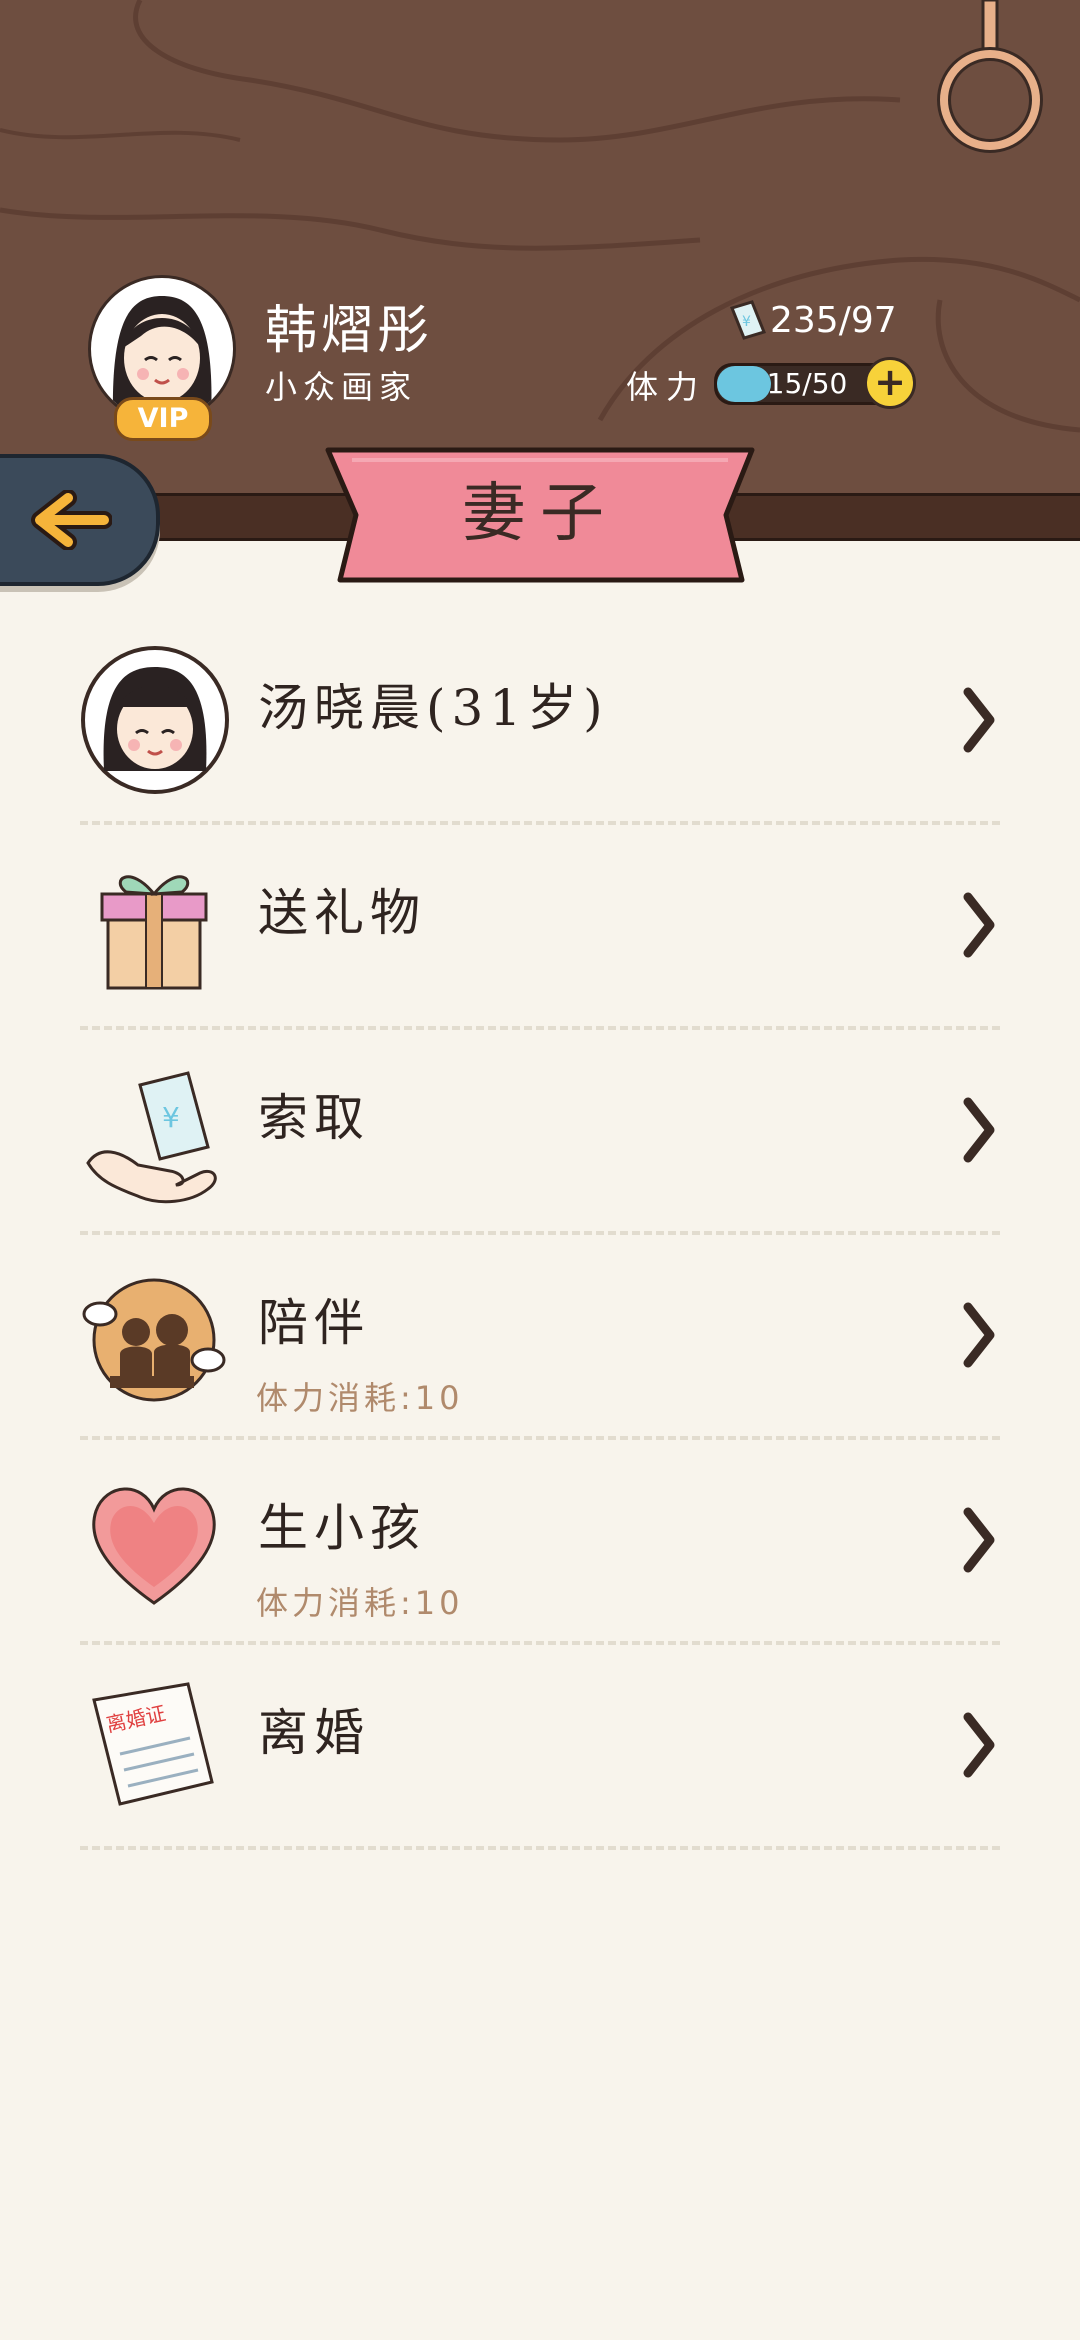 The width and height of the screenshot is (1080, 2340). I want to click on hanging-ring-icon, so click(990, 80).